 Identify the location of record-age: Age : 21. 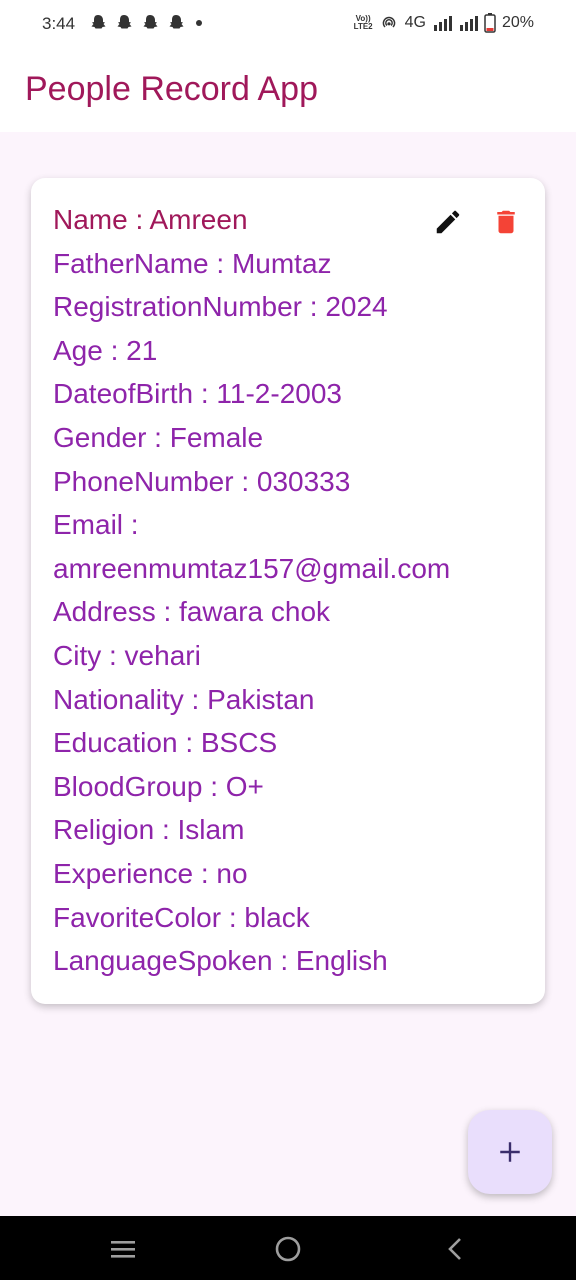
(105, 350).